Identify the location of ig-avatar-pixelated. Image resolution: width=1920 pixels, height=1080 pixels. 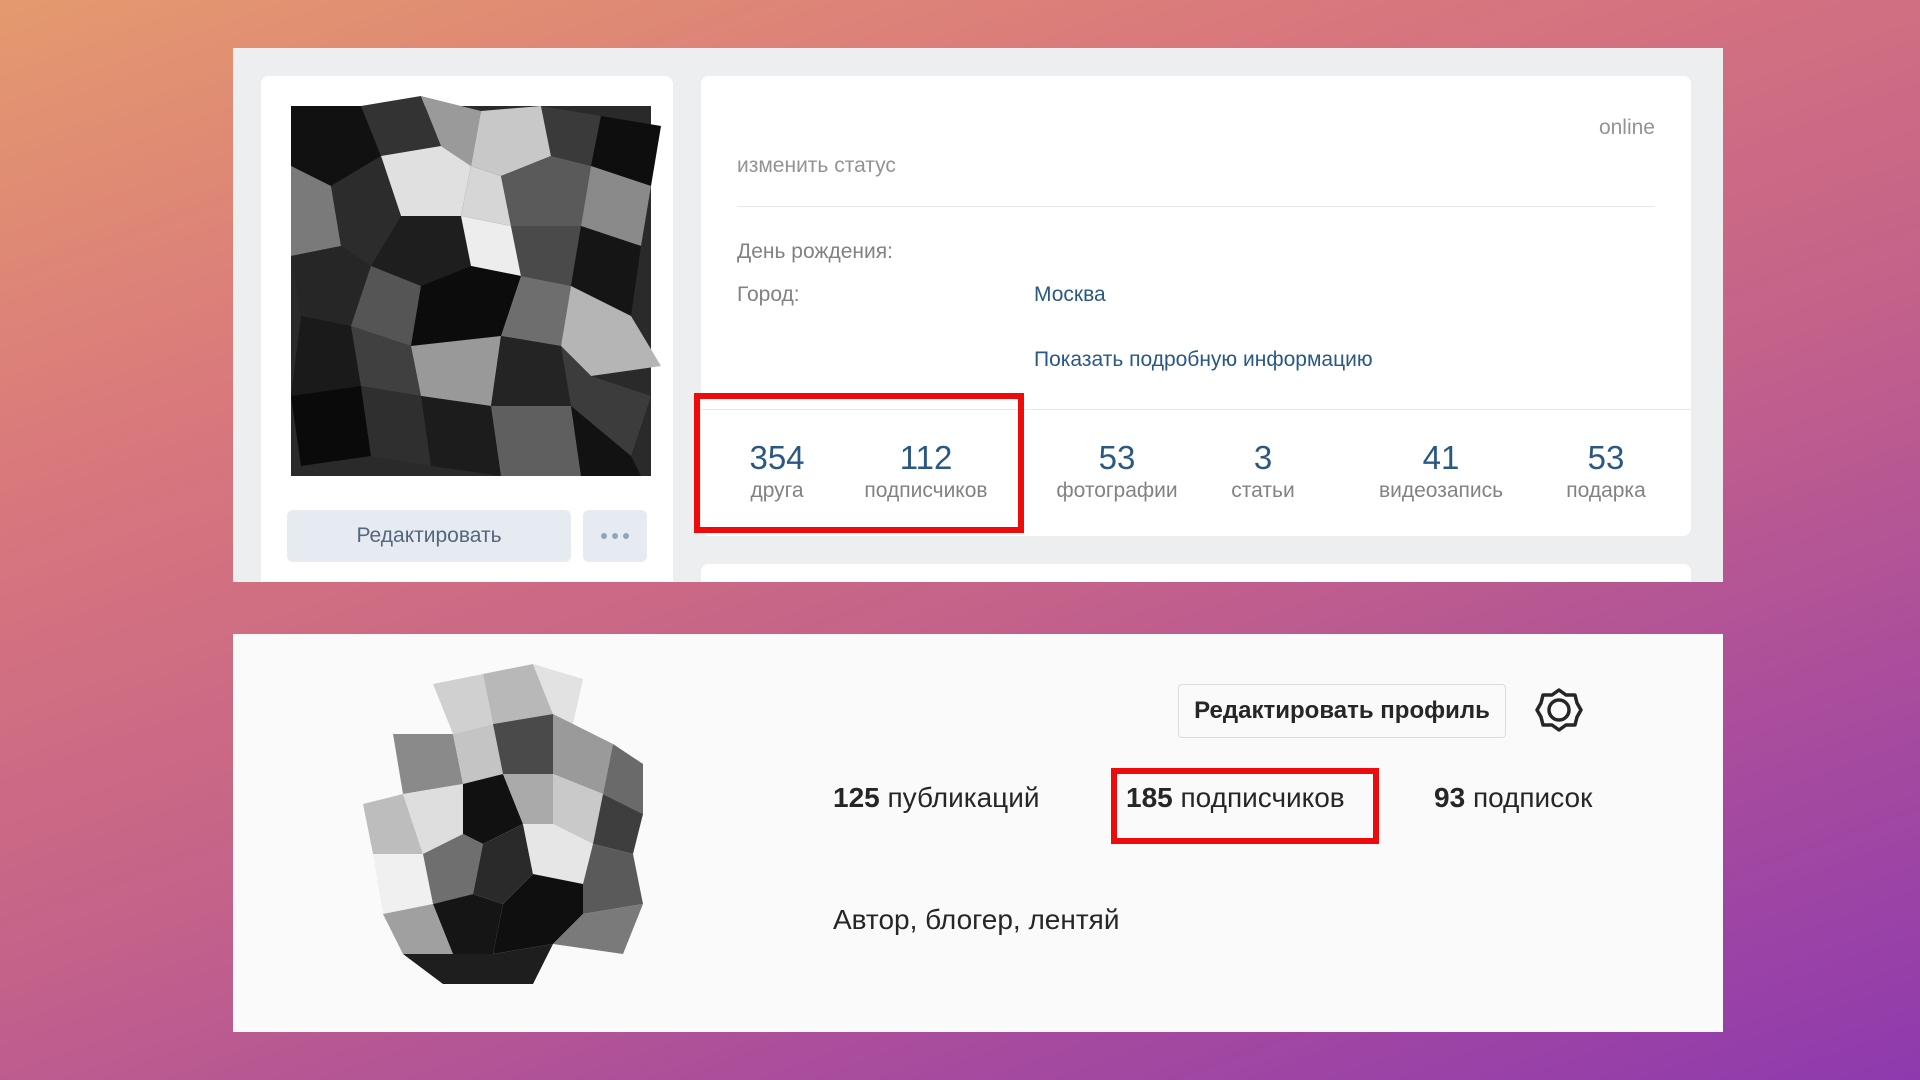
(513, 824).